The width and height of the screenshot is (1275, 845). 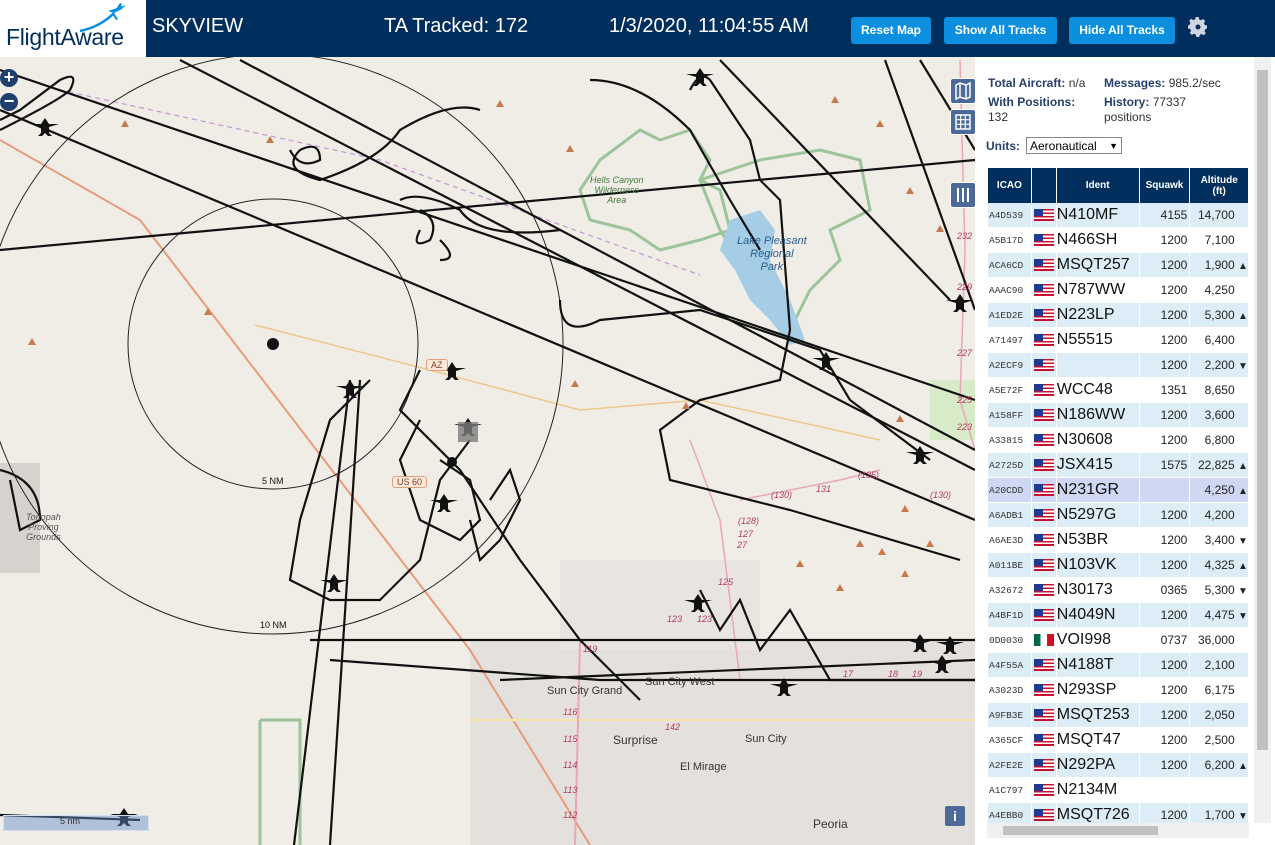 I want to click on altitude-value: 2,050, so click(x=1219, y=715).